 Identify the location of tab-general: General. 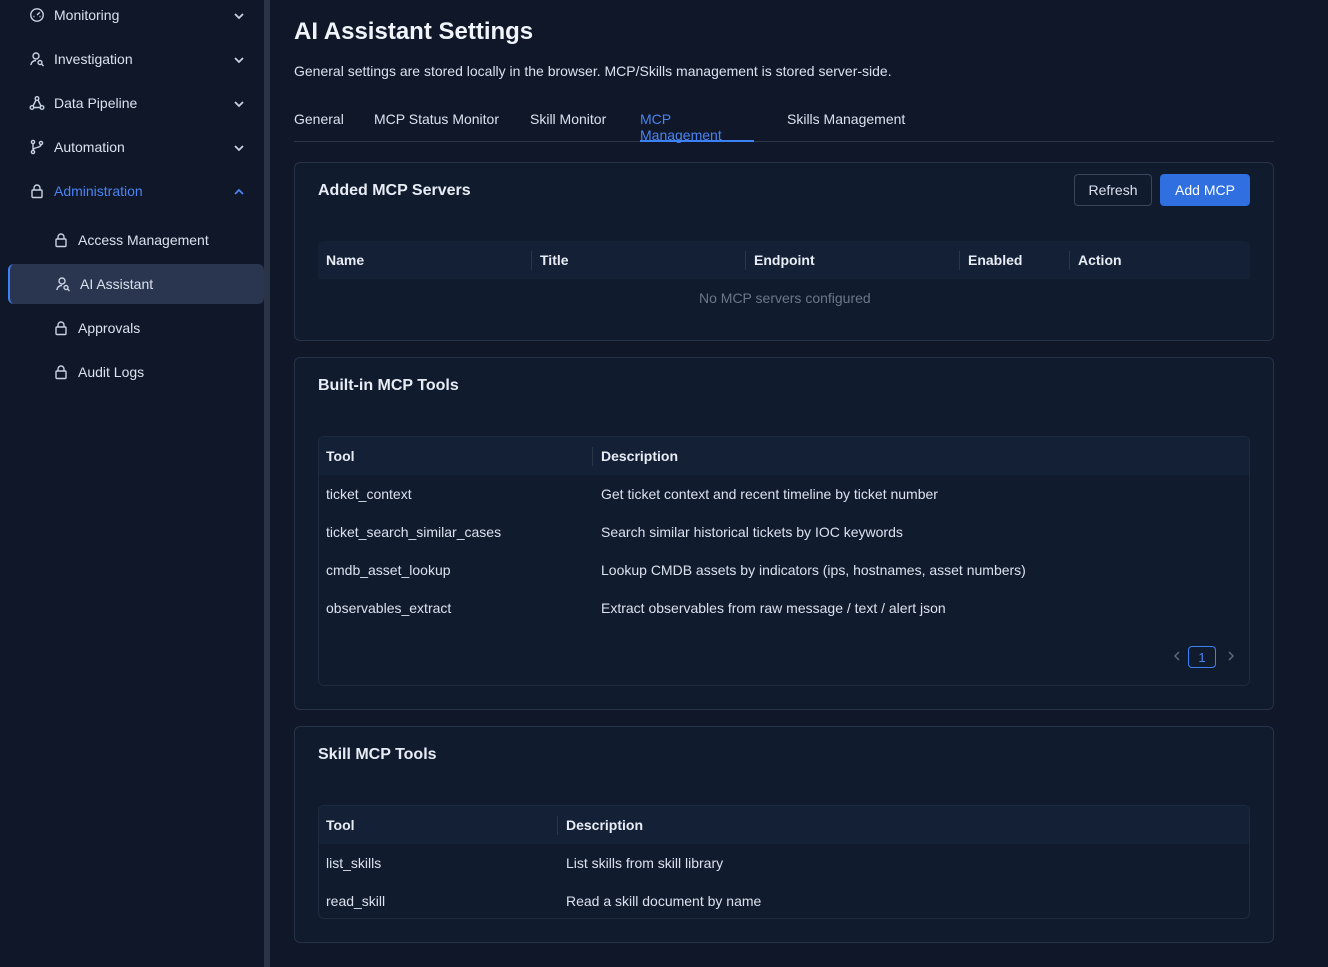
(319, 126).